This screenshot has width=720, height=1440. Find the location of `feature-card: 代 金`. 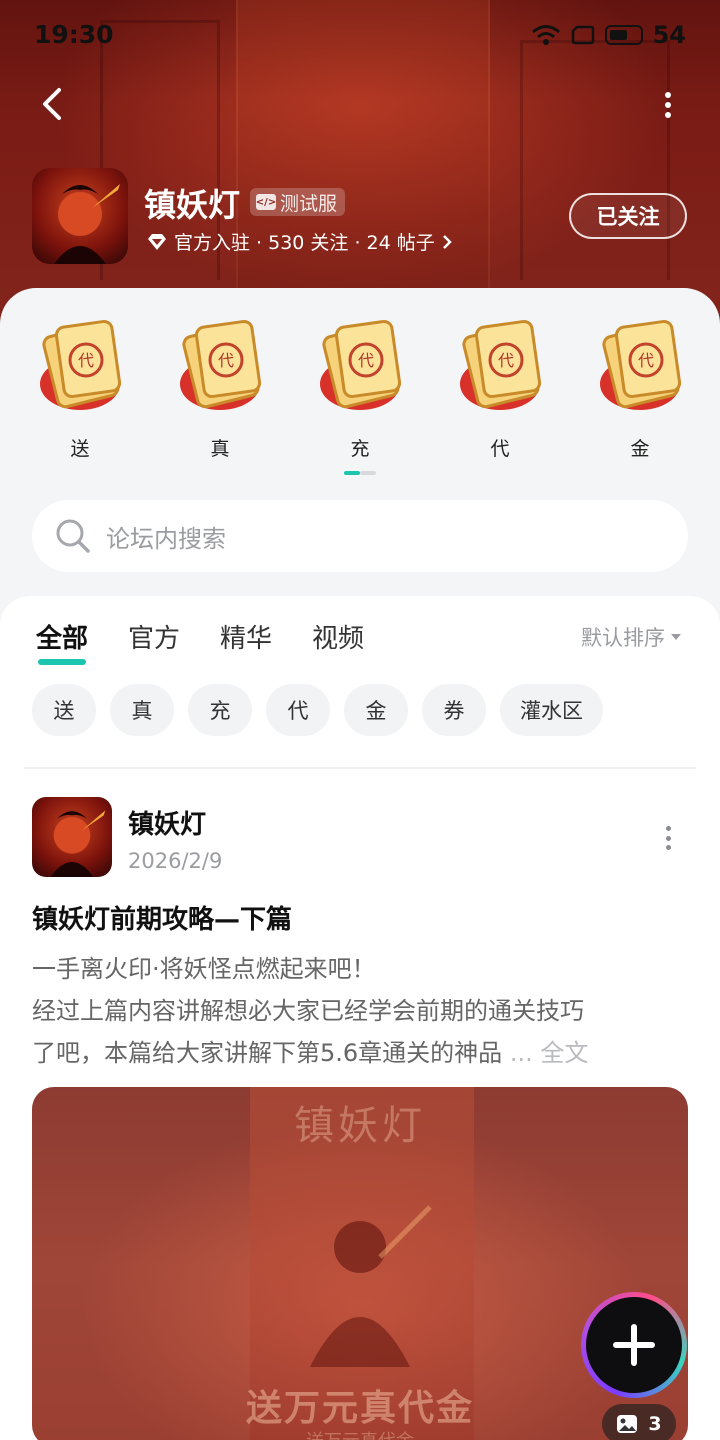

feature-card: 代 金 is located at coordinates (640, 389).